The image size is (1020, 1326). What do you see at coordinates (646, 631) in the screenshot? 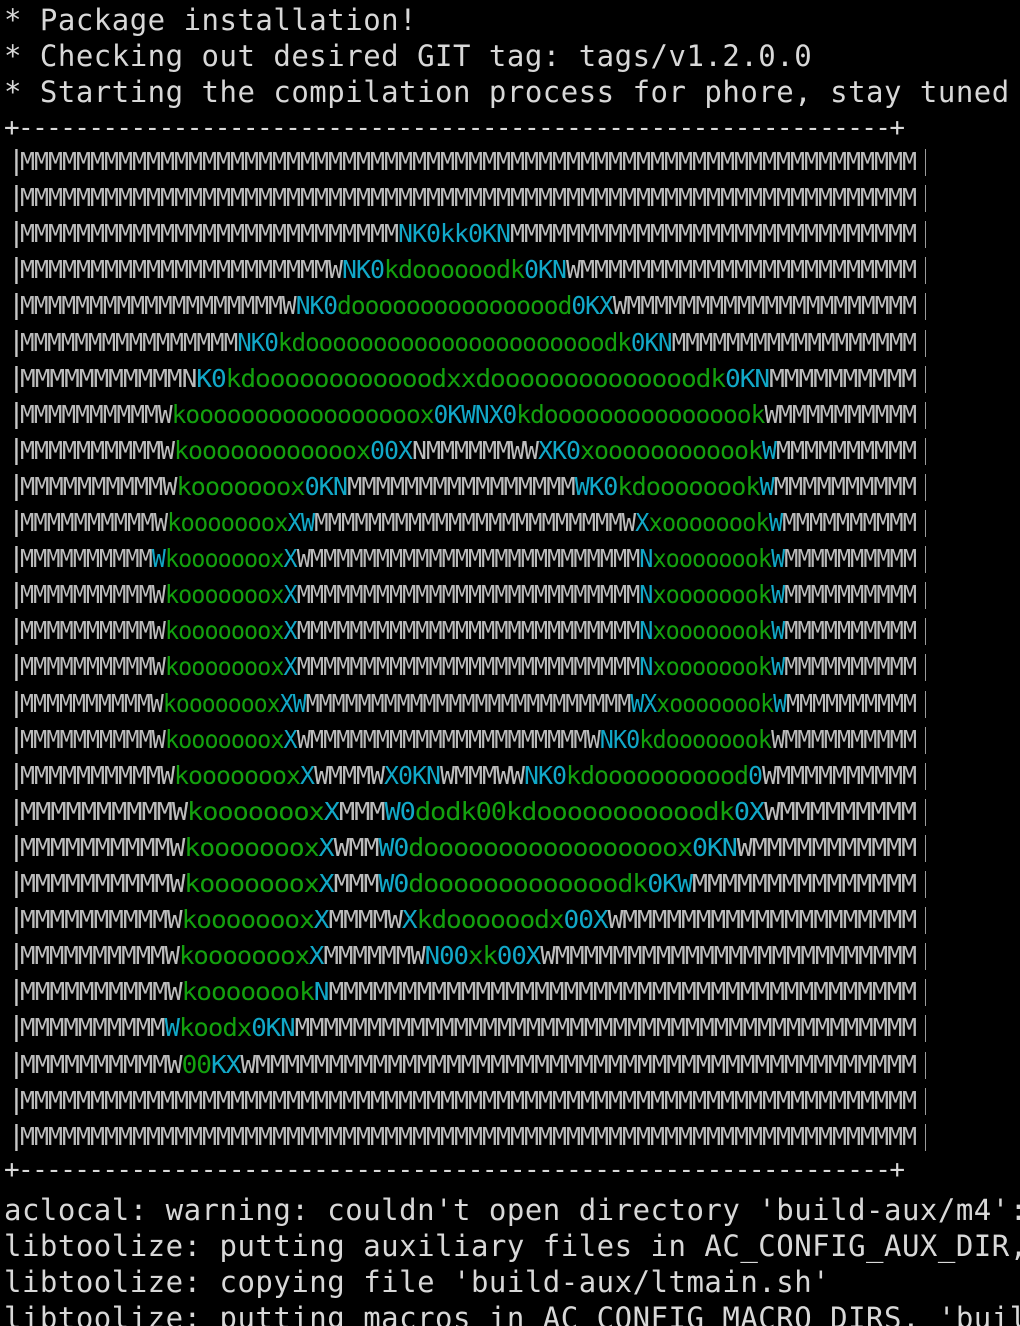
I see `art-row-segment: N` at bounding box center [646, 631].